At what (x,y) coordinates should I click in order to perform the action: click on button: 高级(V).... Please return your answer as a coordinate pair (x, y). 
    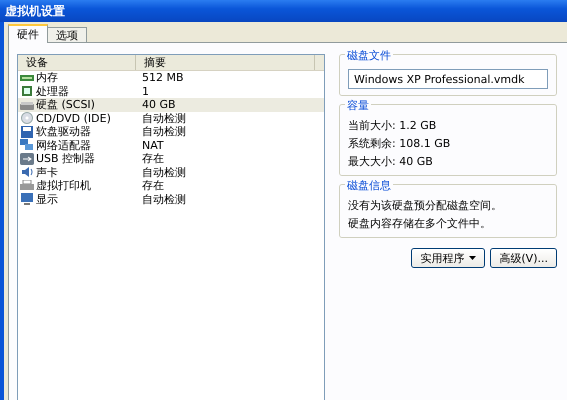
    Looking at the image, I should click on (523, 258).